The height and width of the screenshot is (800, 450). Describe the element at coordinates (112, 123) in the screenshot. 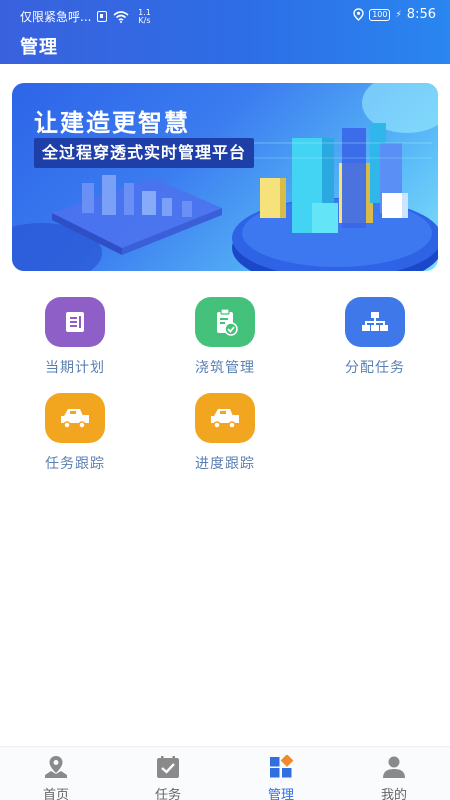

I see `banner-title: 让建造更智慧` at that location.